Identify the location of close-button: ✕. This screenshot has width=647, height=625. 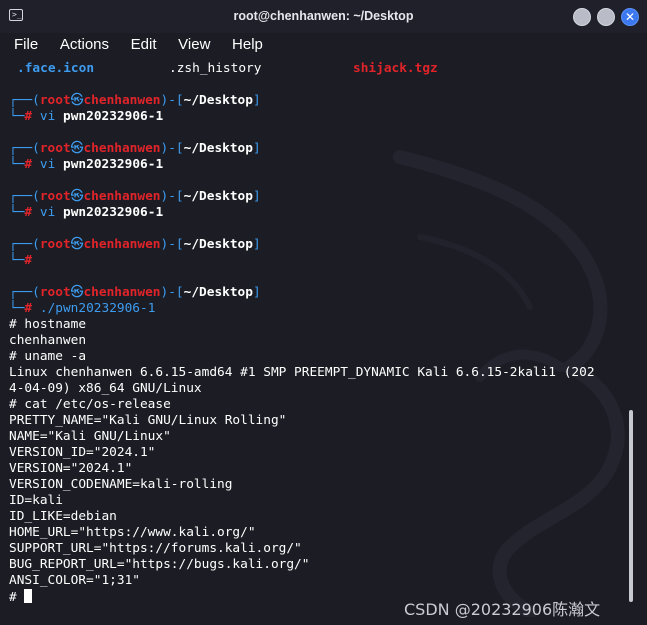
(630, 17).